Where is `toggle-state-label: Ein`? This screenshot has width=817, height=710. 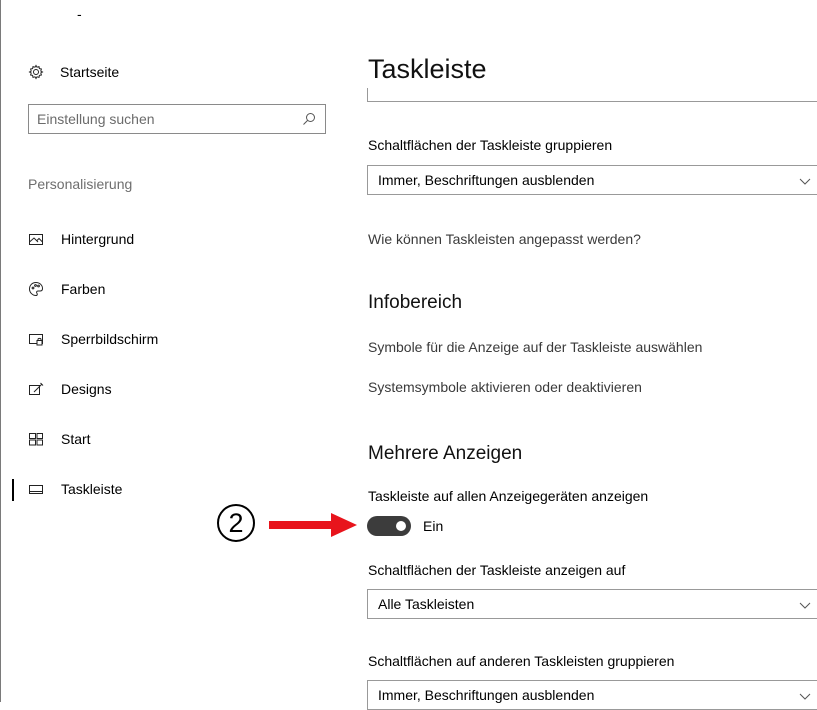 toggle-state-label: Ein is located at coordinates (433, 526).